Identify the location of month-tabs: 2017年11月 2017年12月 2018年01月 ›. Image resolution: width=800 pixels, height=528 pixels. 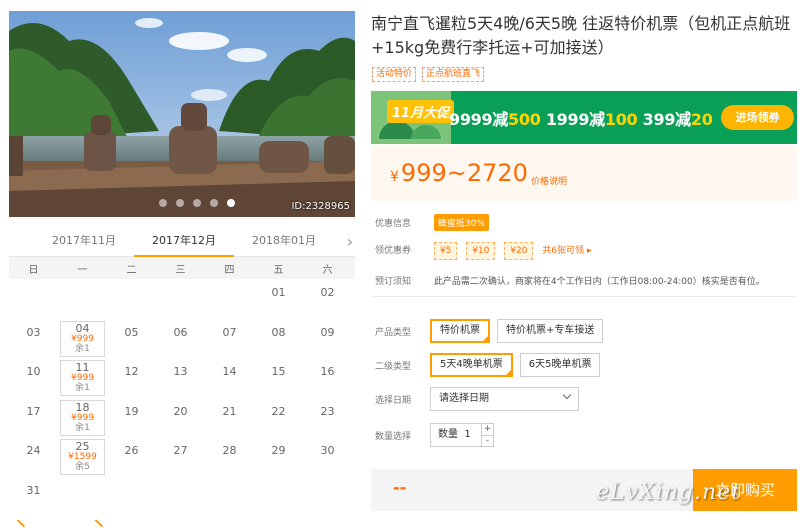
(182, 242).